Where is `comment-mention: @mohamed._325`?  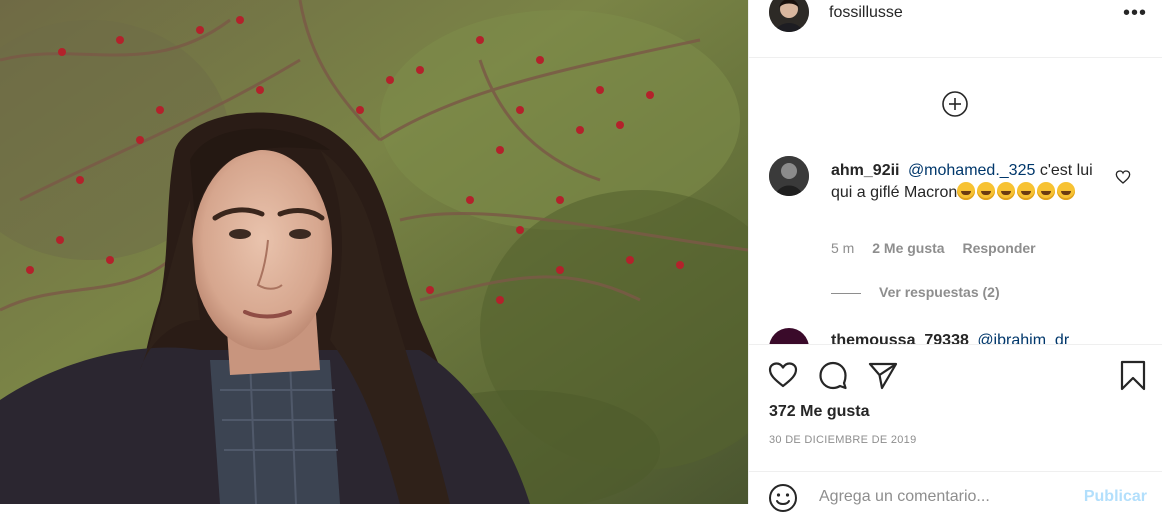 comment-mention: @mohamed._325 is located at coordinates (971, 170).